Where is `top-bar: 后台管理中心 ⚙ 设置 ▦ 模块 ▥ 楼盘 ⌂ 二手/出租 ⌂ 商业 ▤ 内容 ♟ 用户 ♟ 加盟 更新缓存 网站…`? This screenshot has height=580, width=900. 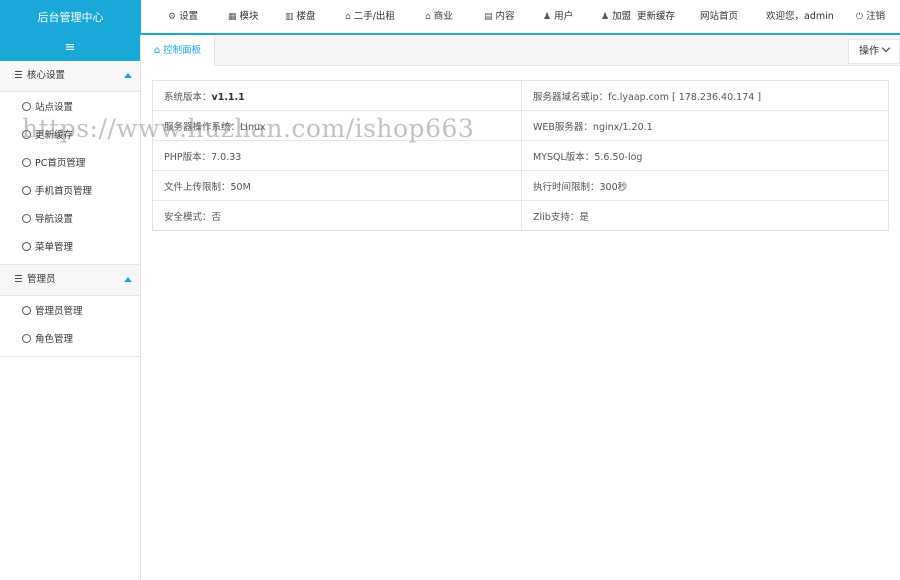 top-bar: 后台管理中心 ⚙ 设置 ▦ 模块 ▥ 楼盘 ⌂ 二手/出租 ⌂ 商业 ▤ 内容 ♟ 用户 ♟ 加盟 更新缓存 网站… is located at coordinates (450, 17).